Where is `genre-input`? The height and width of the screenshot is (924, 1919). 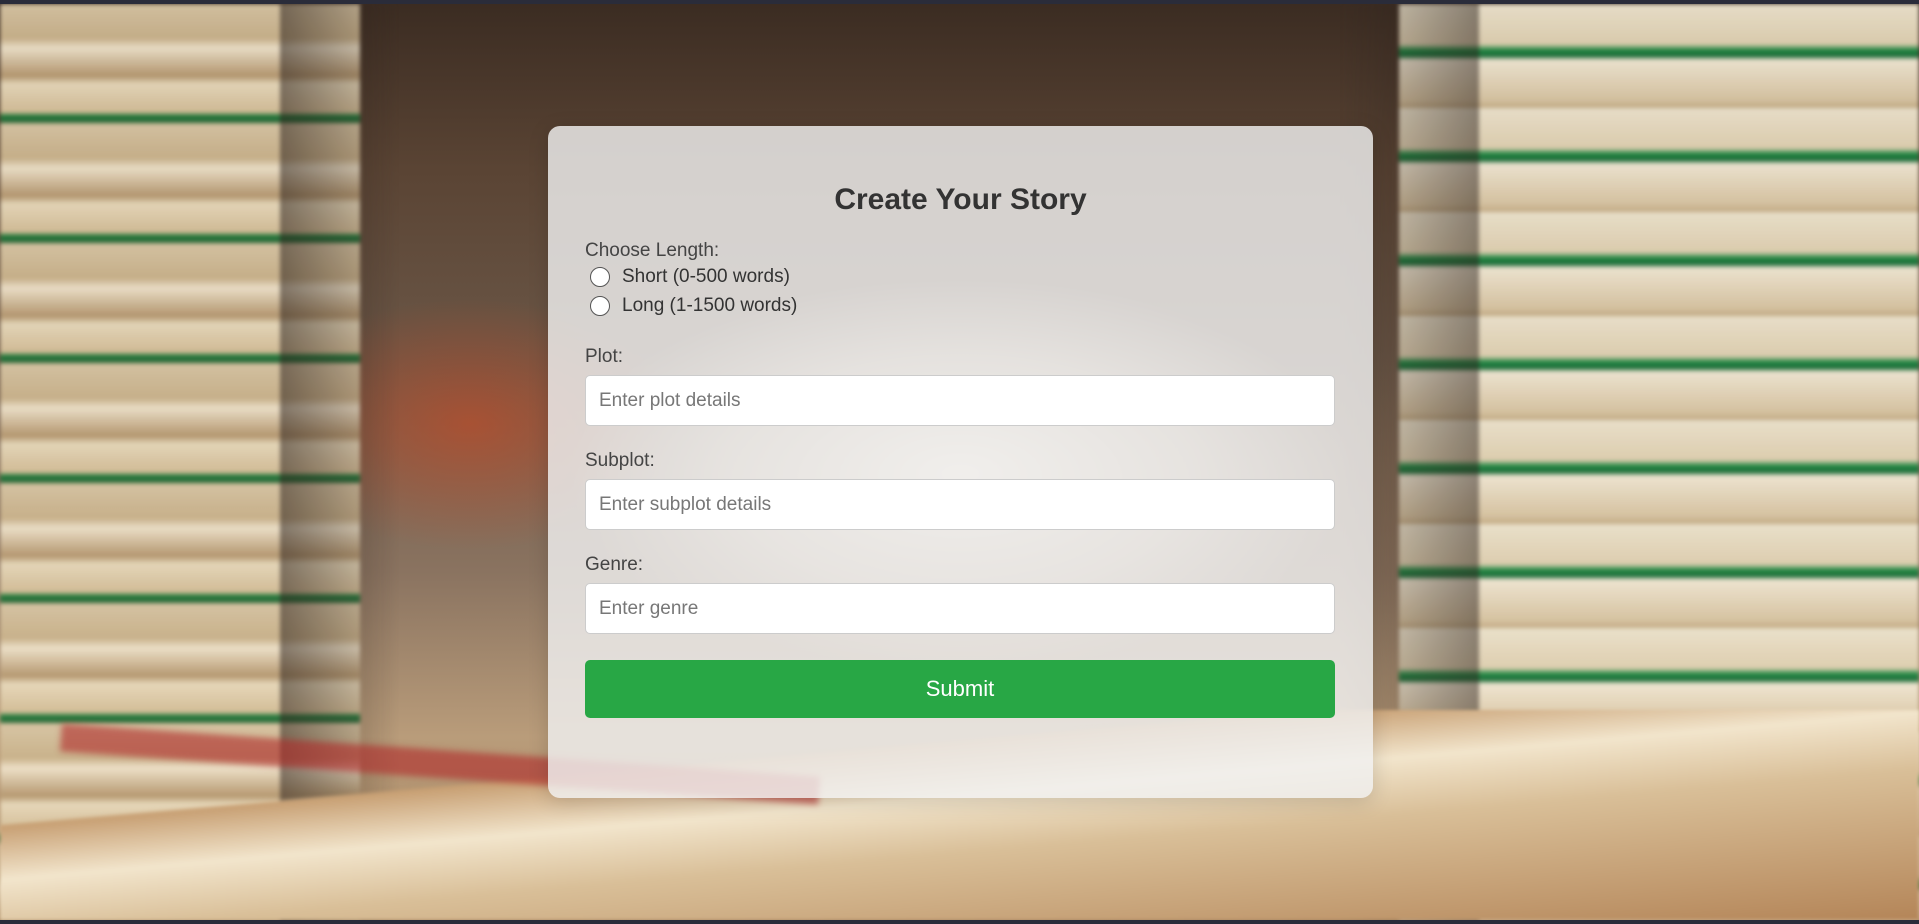
genre-input is located at coordinates (960, 608).